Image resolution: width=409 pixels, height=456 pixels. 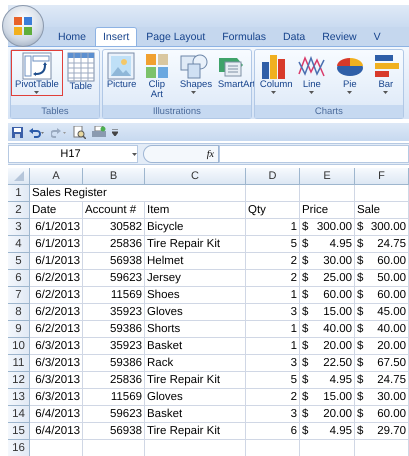 What do you see at coordinates (273, 312) in the screenshot?
I see `table-cell: 3` at bounding box center [273, 312].